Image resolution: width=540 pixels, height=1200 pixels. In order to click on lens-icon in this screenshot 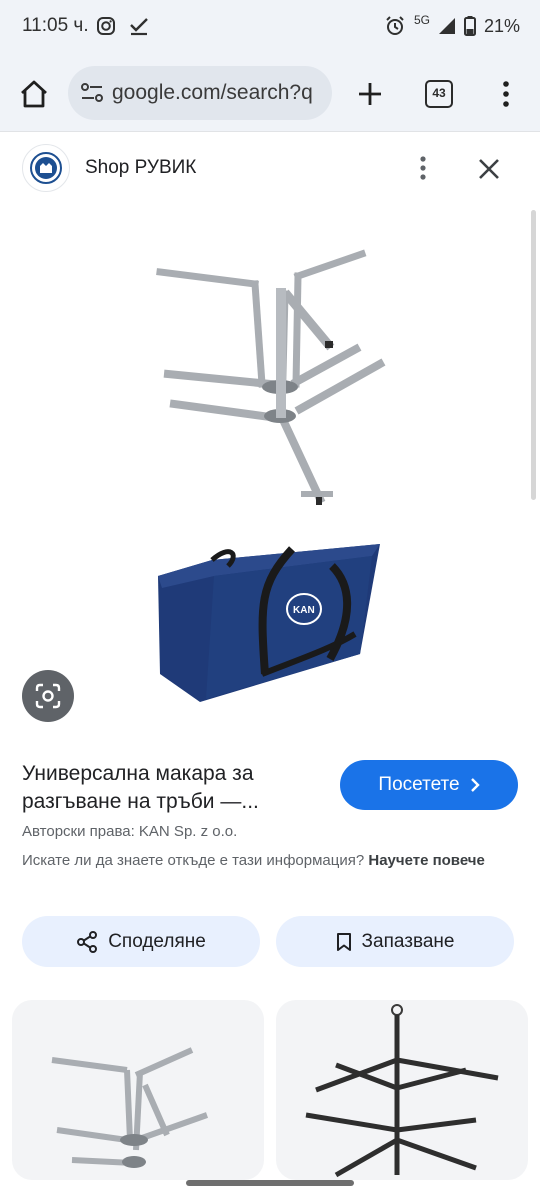, I will do `click(48, 696)`.